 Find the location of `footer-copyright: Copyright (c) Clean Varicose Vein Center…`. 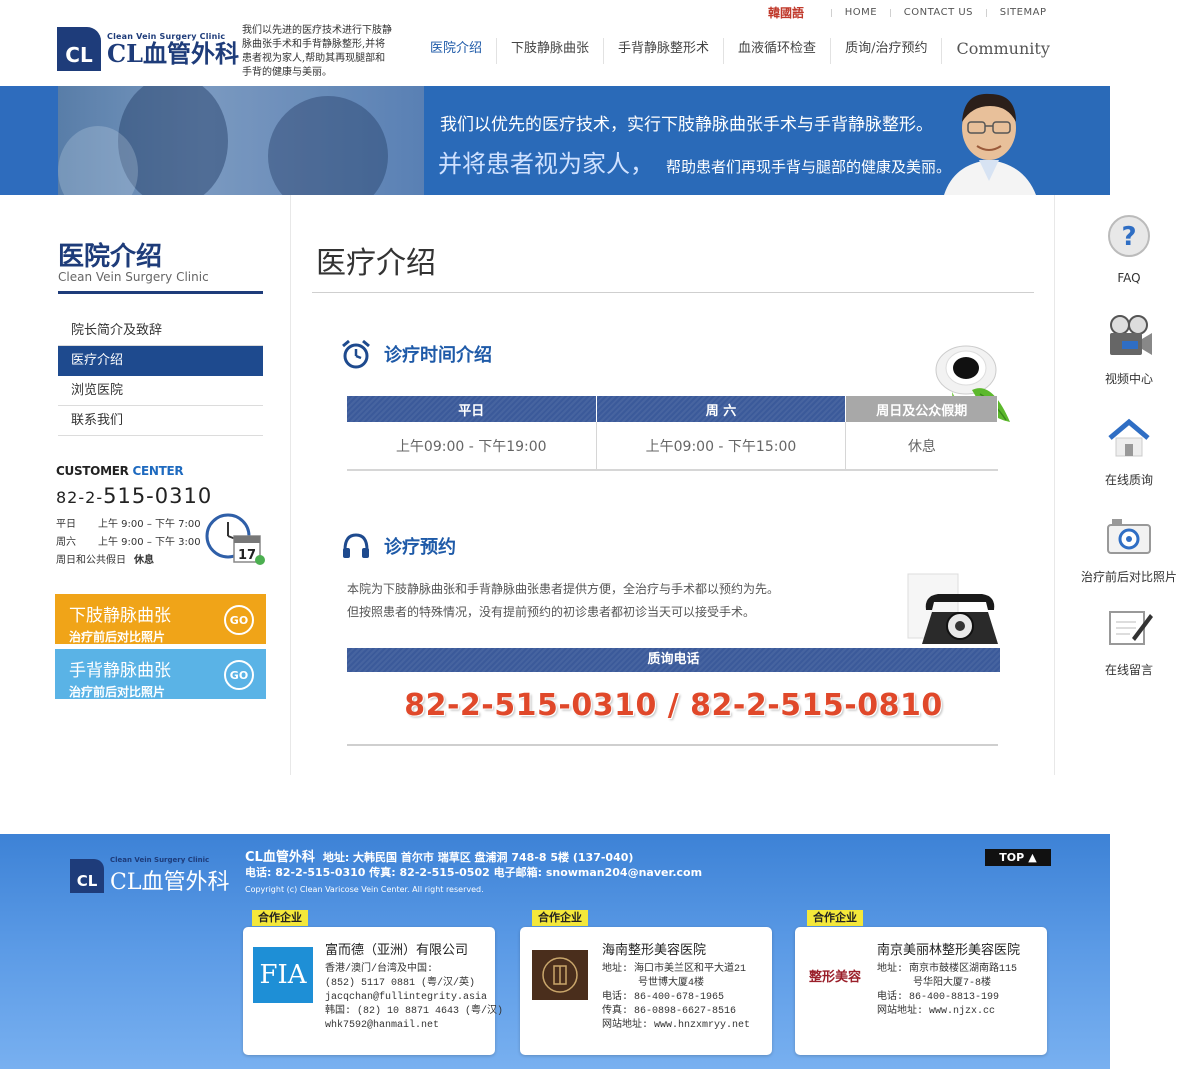

footer-copyright: Copyright (c) Clean Varicose Vein Center… is located at coordinates (364, 889).